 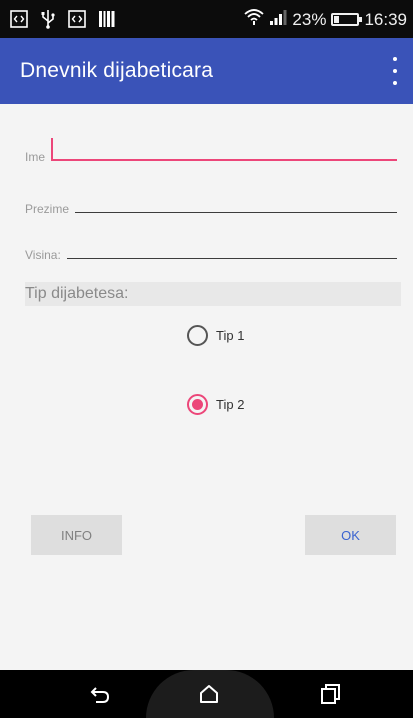 I want to click on diabetes-type-header: Tip dijabetesa:, so click(x=213, y=294).